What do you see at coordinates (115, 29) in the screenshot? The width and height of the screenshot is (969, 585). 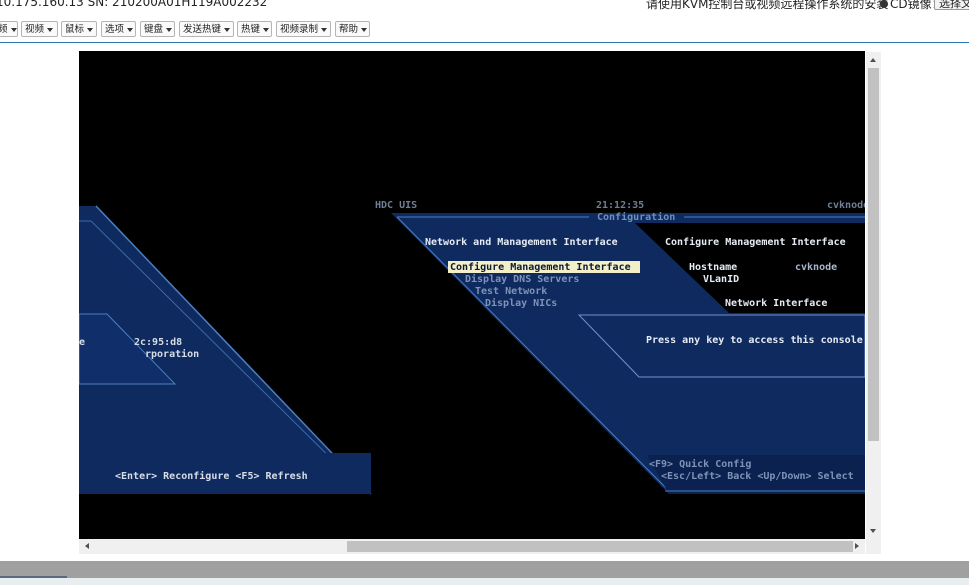 I see `menu-options-label: 选项` at bounding box center [115, 29].